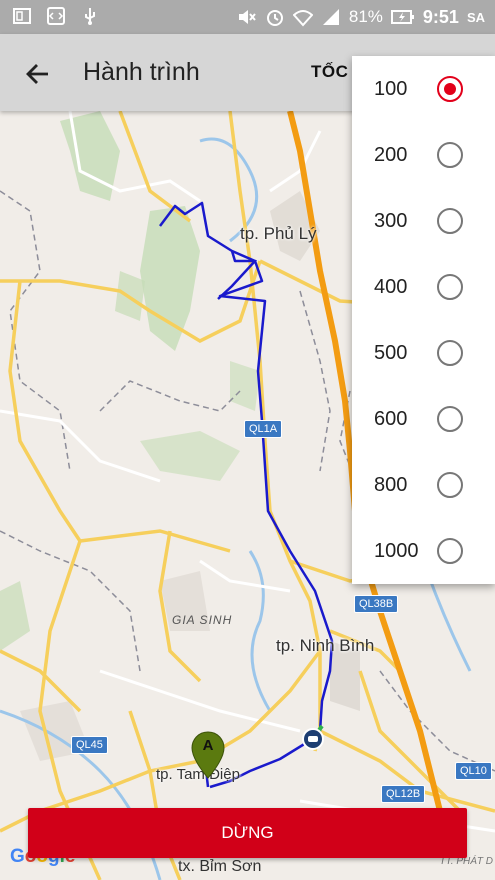  Describe the element at coordinates (475, 17) in the screenshot. I see `clock-ampm: SA` at that location.